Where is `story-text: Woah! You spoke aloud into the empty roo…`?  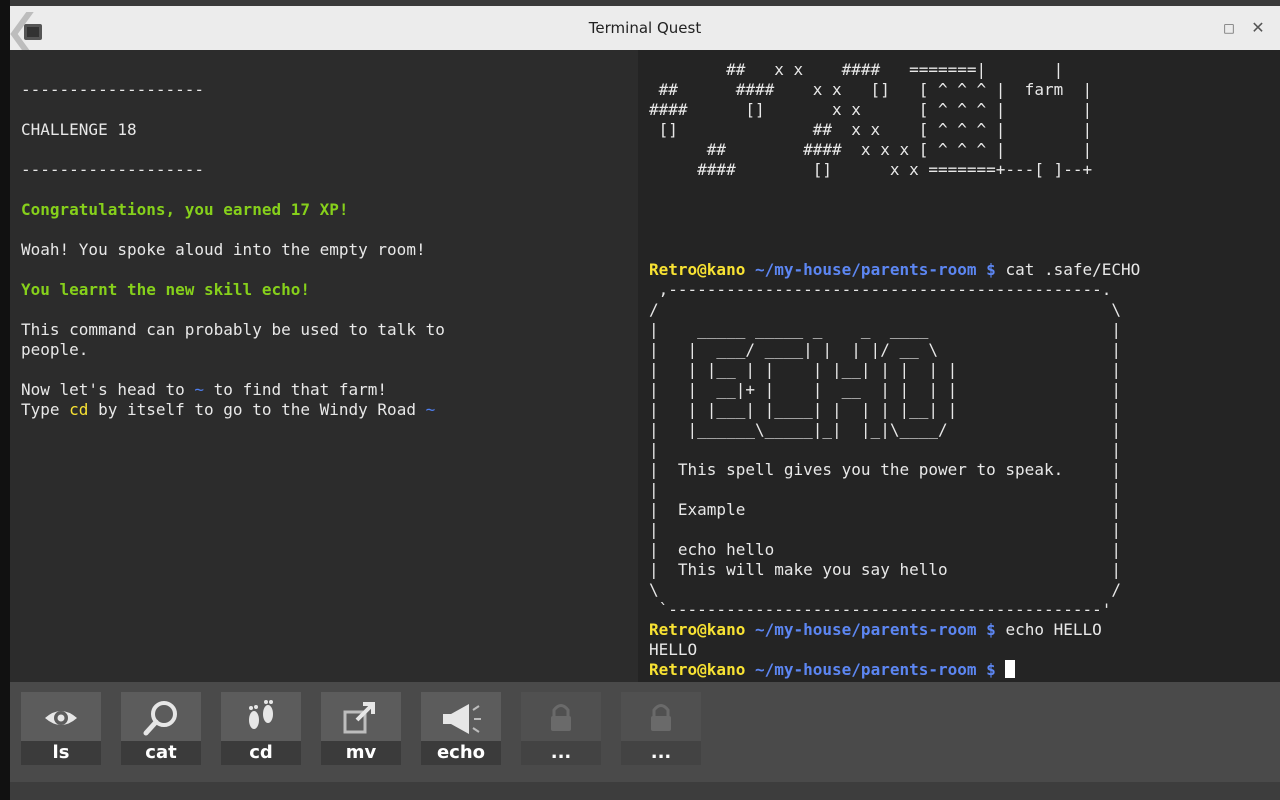
story-text: Woah! You spoke aloud into the empty roo… is located at coordinates (223, 249).